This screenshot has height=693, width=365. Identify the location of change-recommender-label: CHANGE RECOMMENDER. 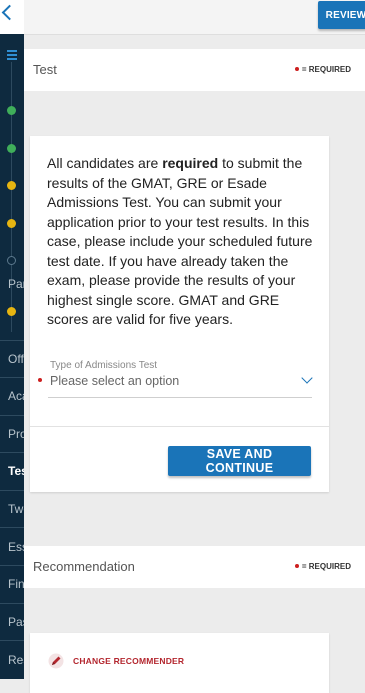
(129, 661).